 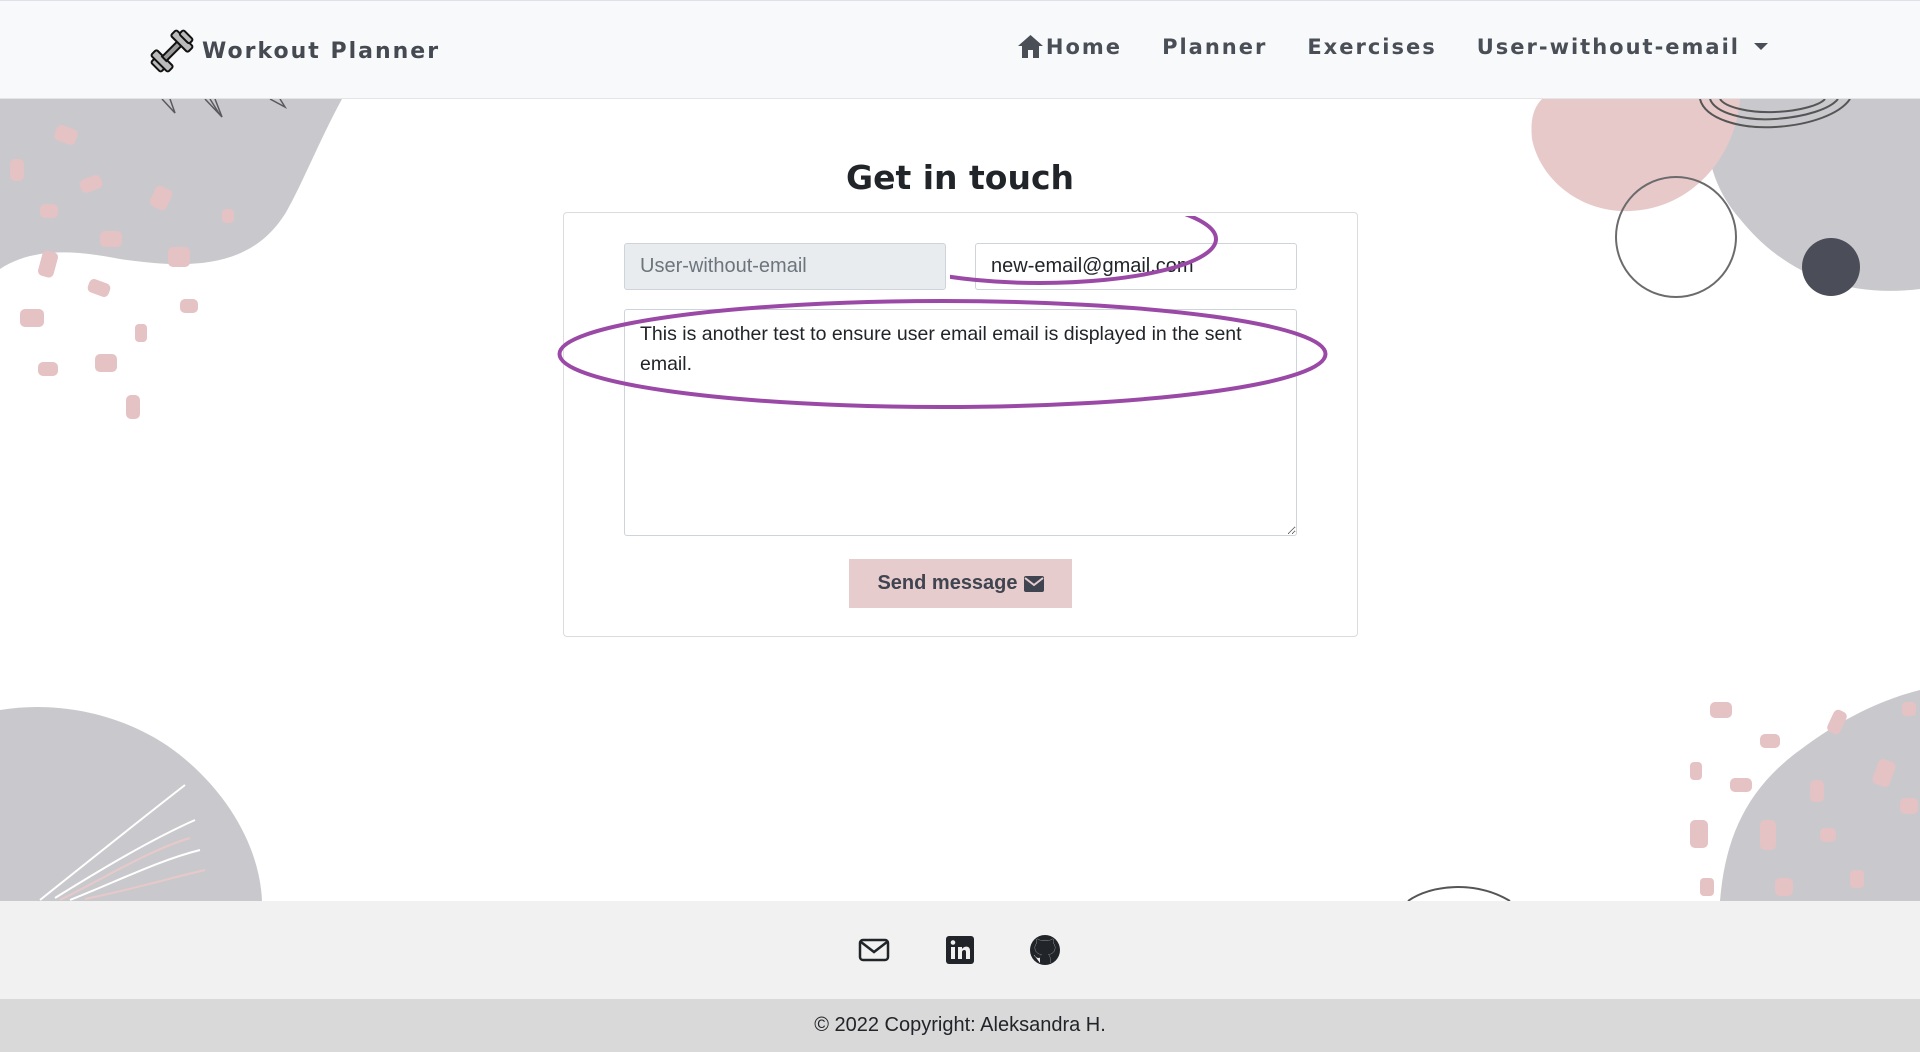 What do you see at coordinates (172, 51) in the screenshot?
I see `dumbbell-icon` at bounding box center [172, 51].